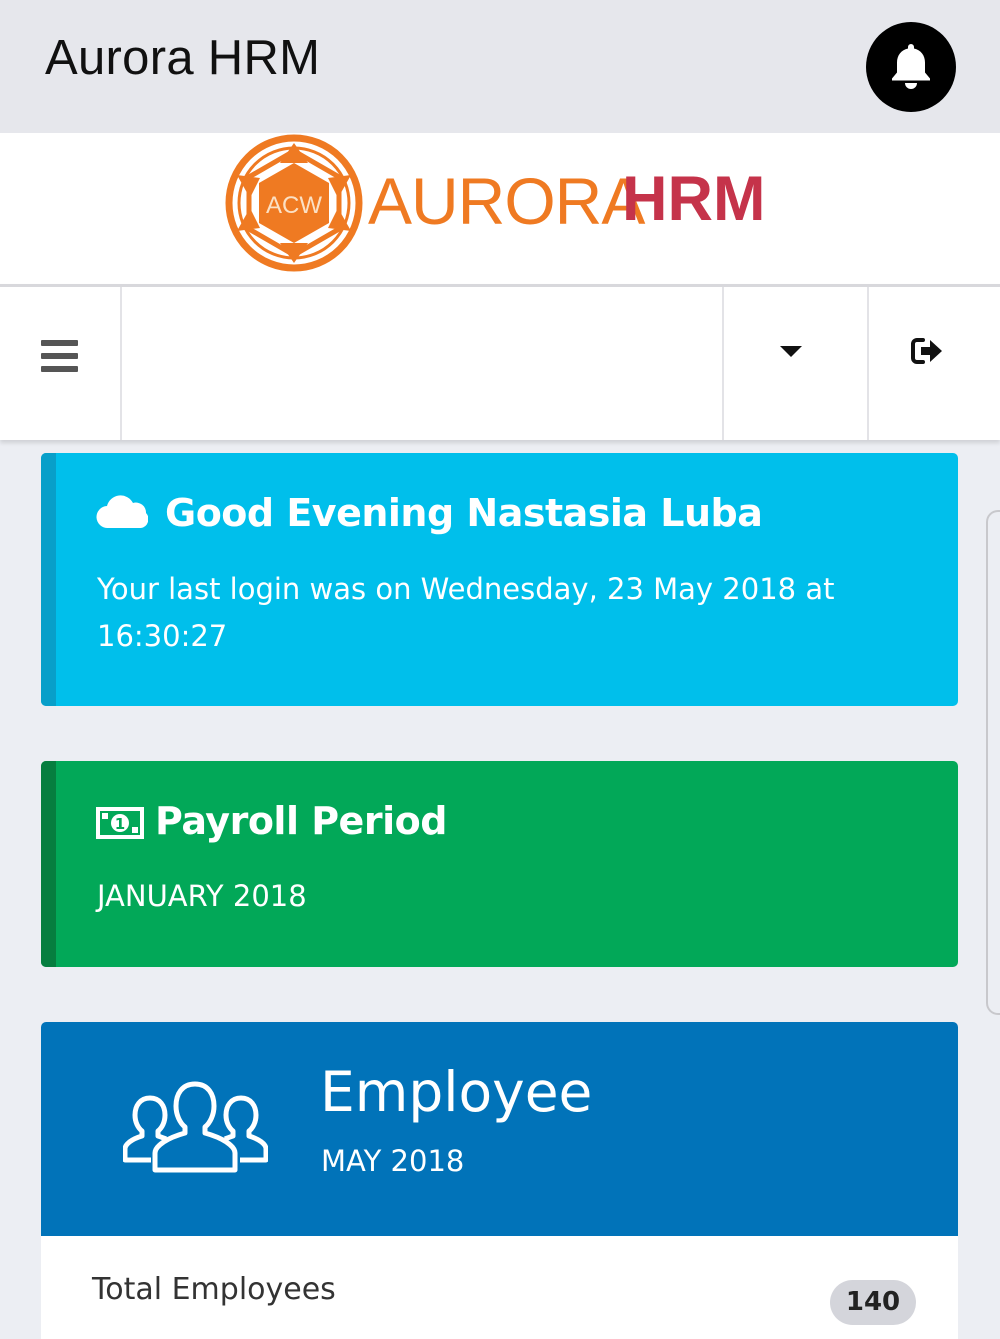  I want to click on employee-subtitle: MAY 2018, so click(393, 1161).